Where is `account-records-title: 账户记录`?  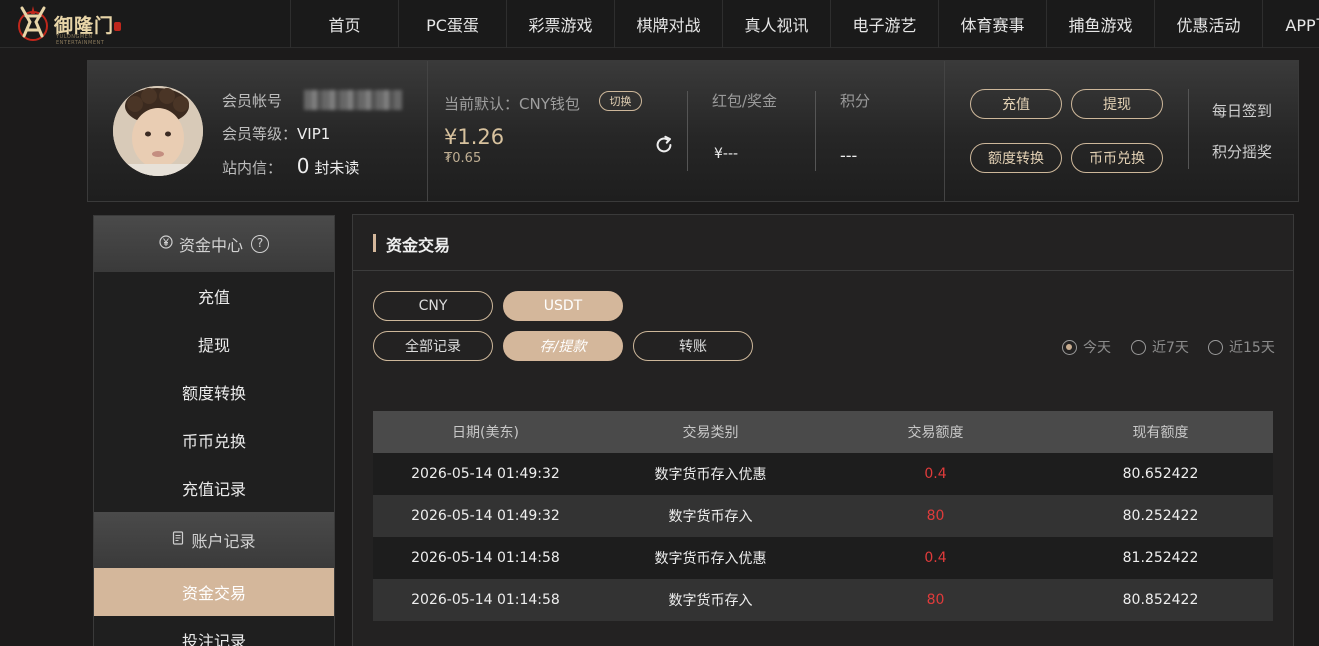 account-records-title: 账户记录 is located at coordinates (223, 541).